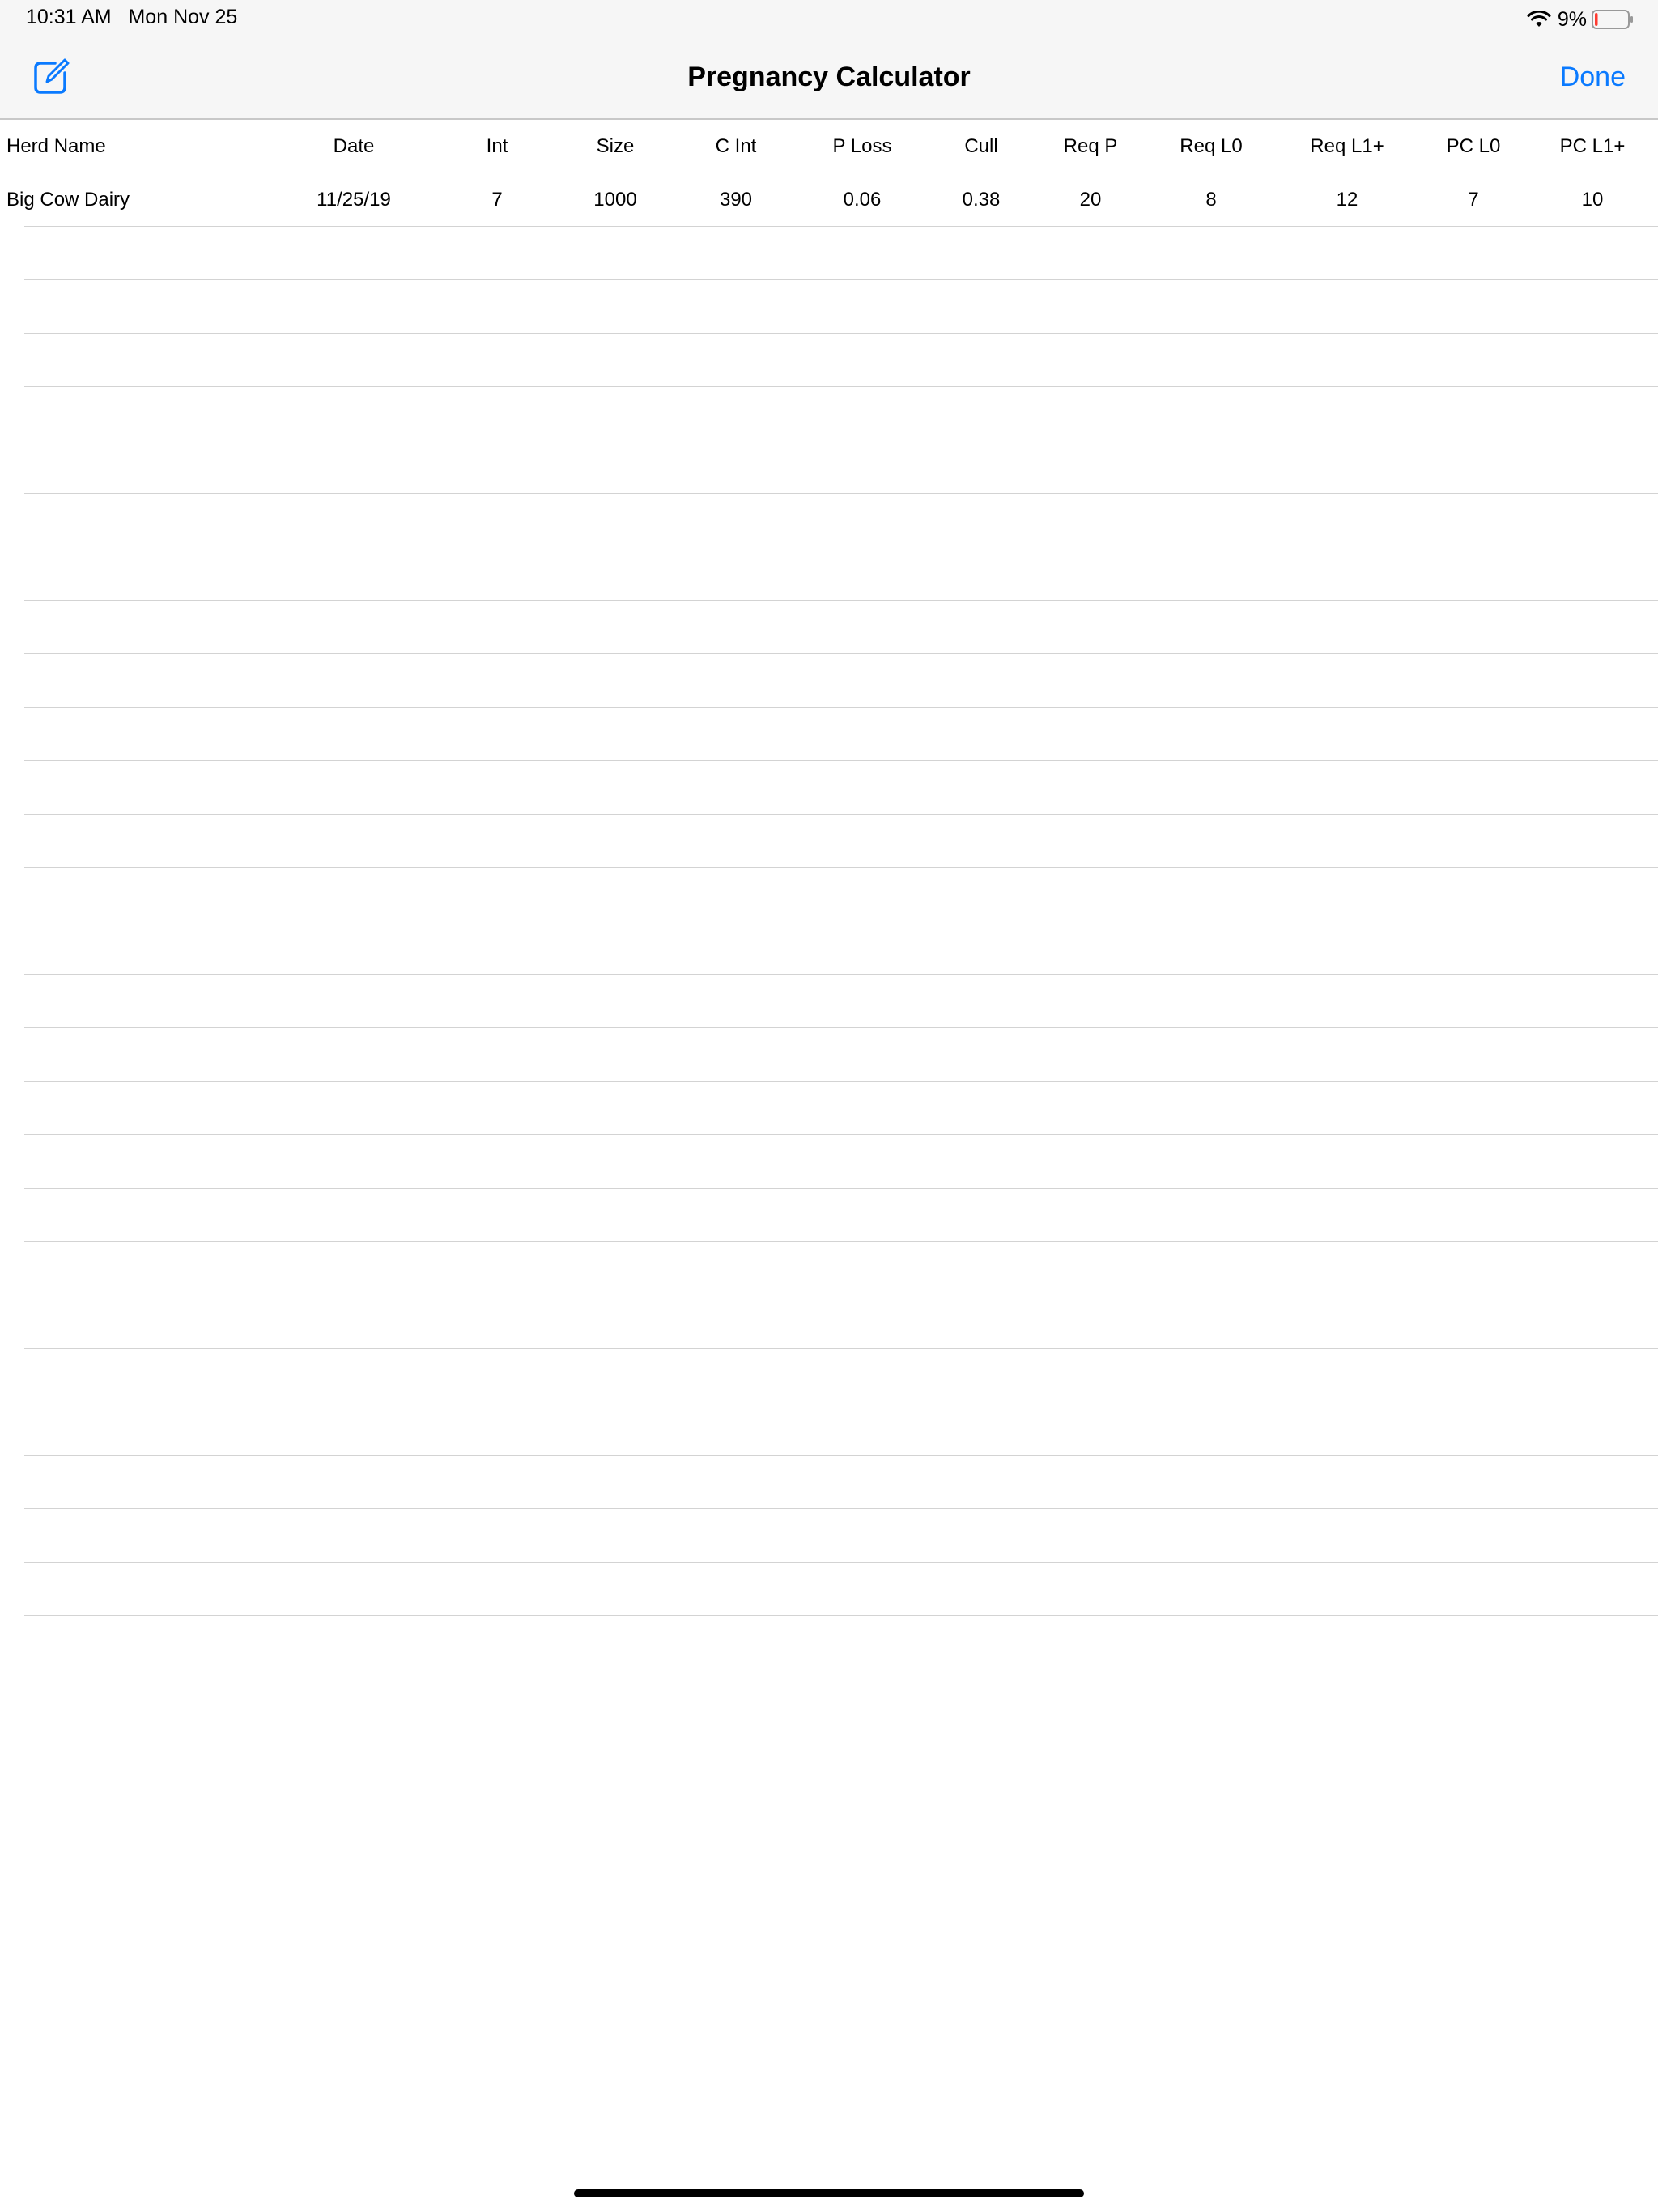 This screenshot has width=1658, height=2212. I want to click on column-header: Size, so click(615, 146).